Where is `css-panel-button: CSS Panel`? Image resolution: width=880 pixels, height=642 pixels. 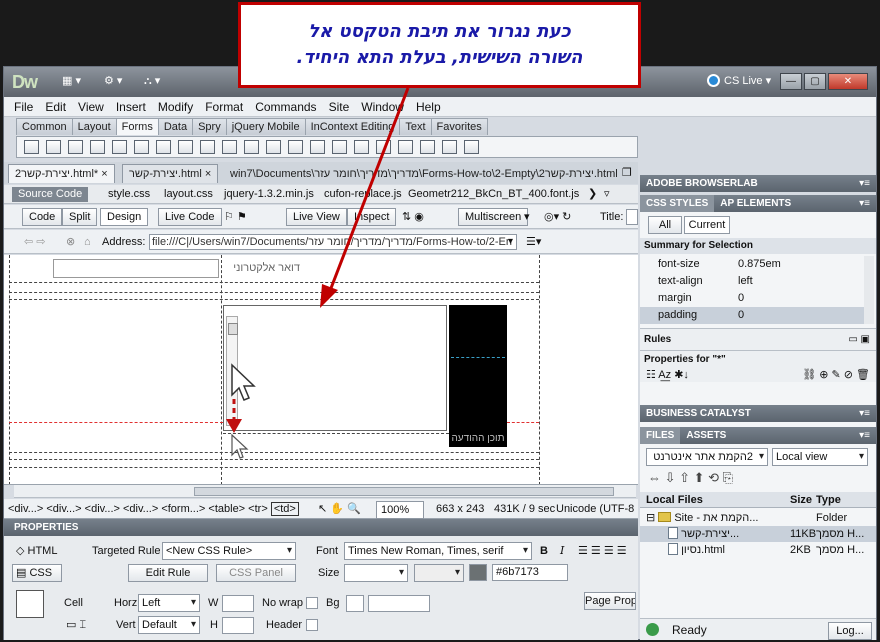
css-panel-button: CSS Panel is located at coordinates (256, 573).